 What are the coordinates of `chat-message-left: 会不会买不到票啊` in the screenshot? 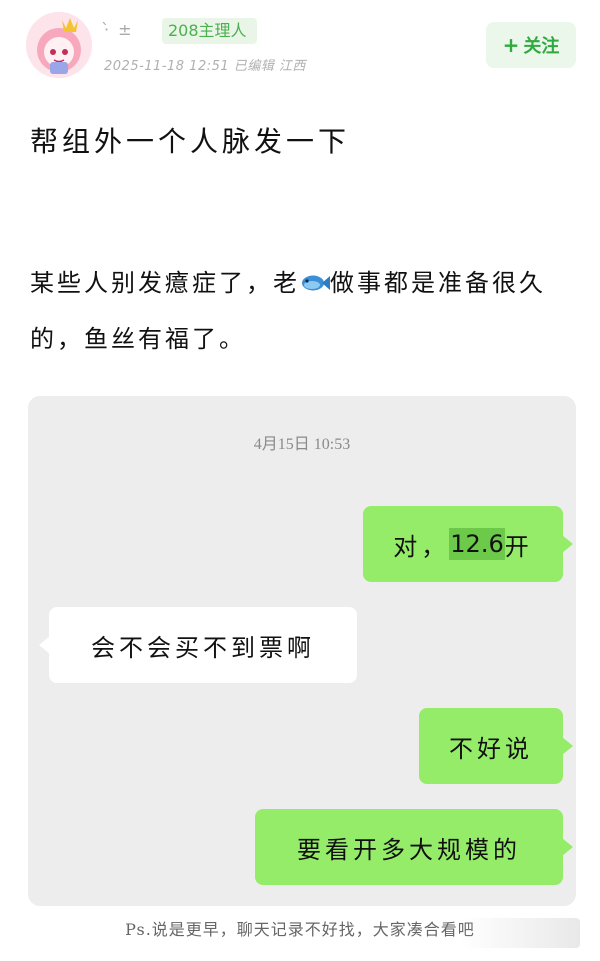 It's located at (198, 645).